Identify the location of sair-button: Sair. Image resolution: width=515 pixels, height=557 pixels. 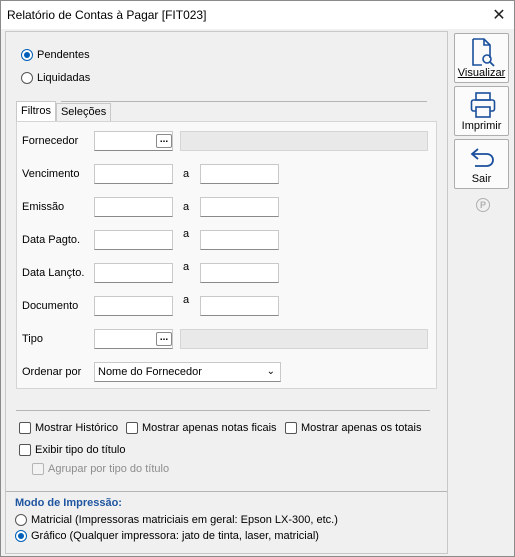
(481, 164).